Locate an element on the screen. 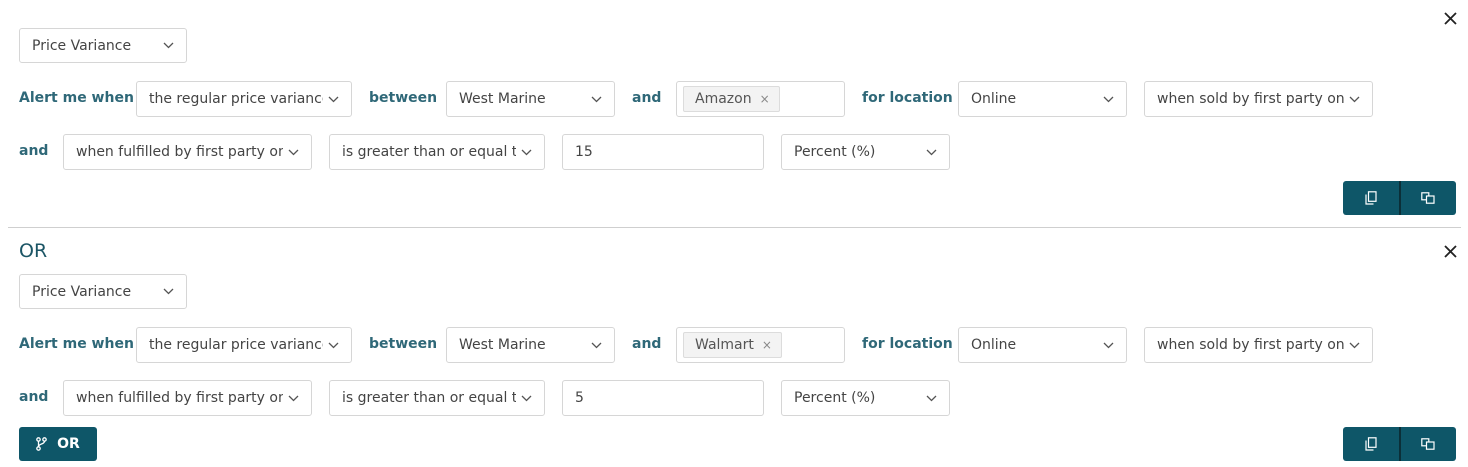  competitor-multiselect: Walmart × is located at coordinates (760, 345).